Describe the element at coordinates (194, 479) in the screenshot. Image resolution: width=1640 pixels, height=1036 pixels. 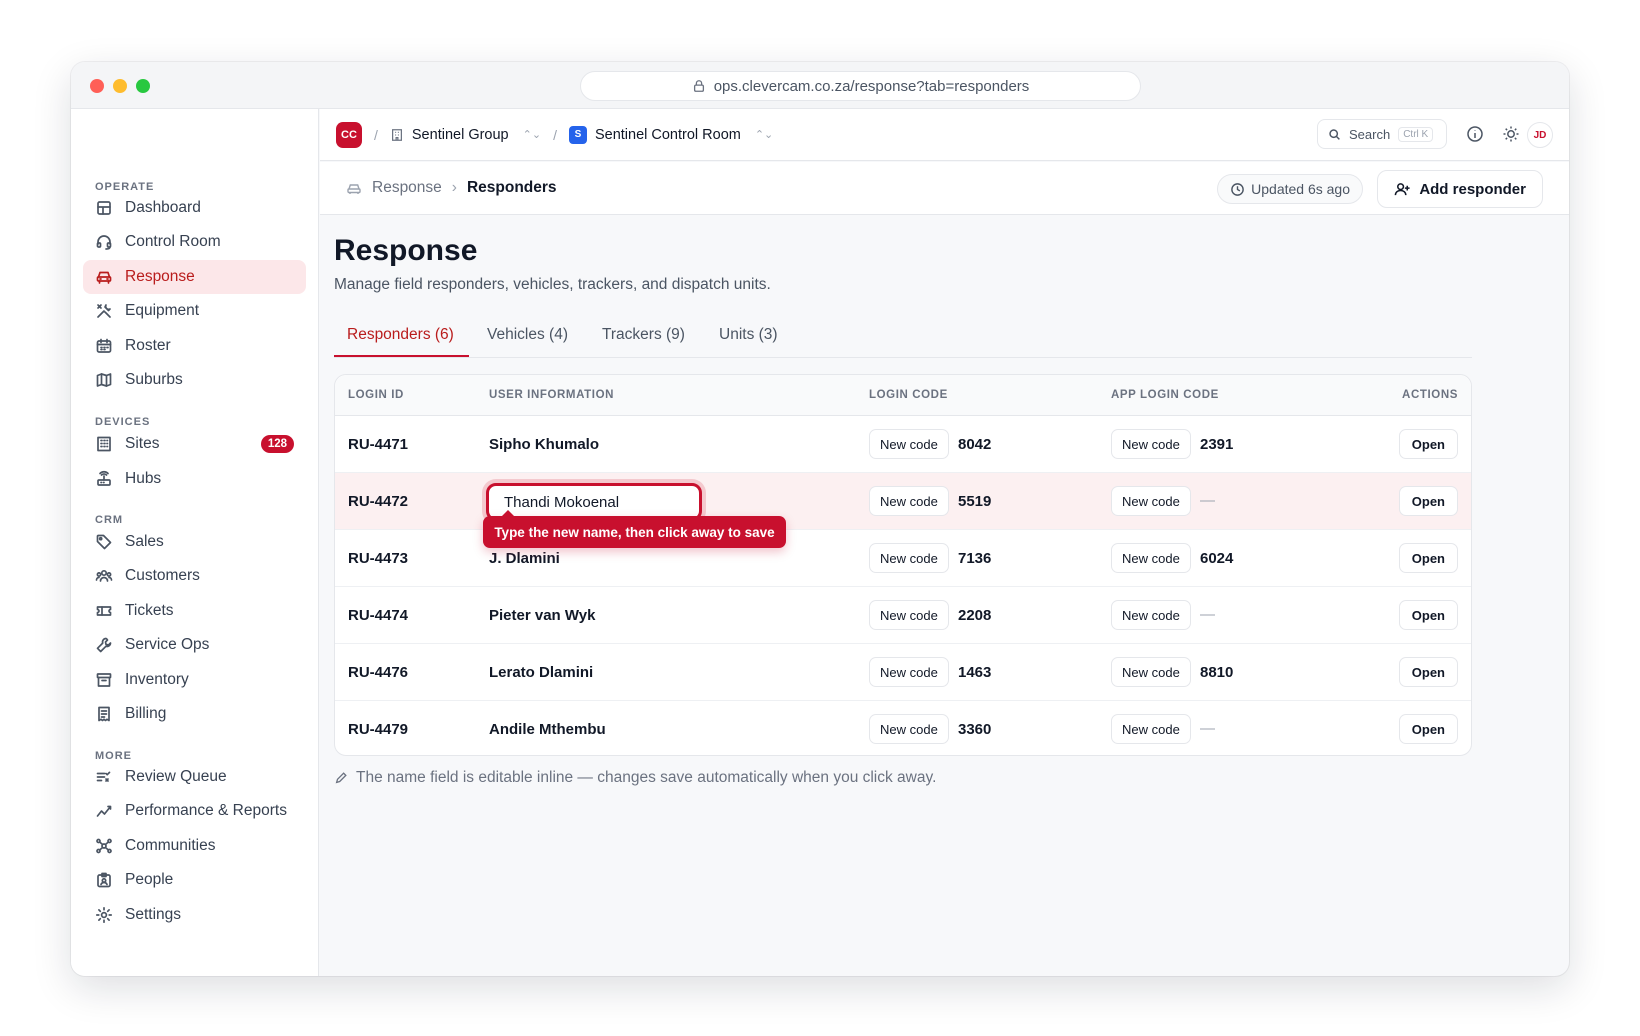
I see `sidebar-item-hubs: Hubs` at that location.